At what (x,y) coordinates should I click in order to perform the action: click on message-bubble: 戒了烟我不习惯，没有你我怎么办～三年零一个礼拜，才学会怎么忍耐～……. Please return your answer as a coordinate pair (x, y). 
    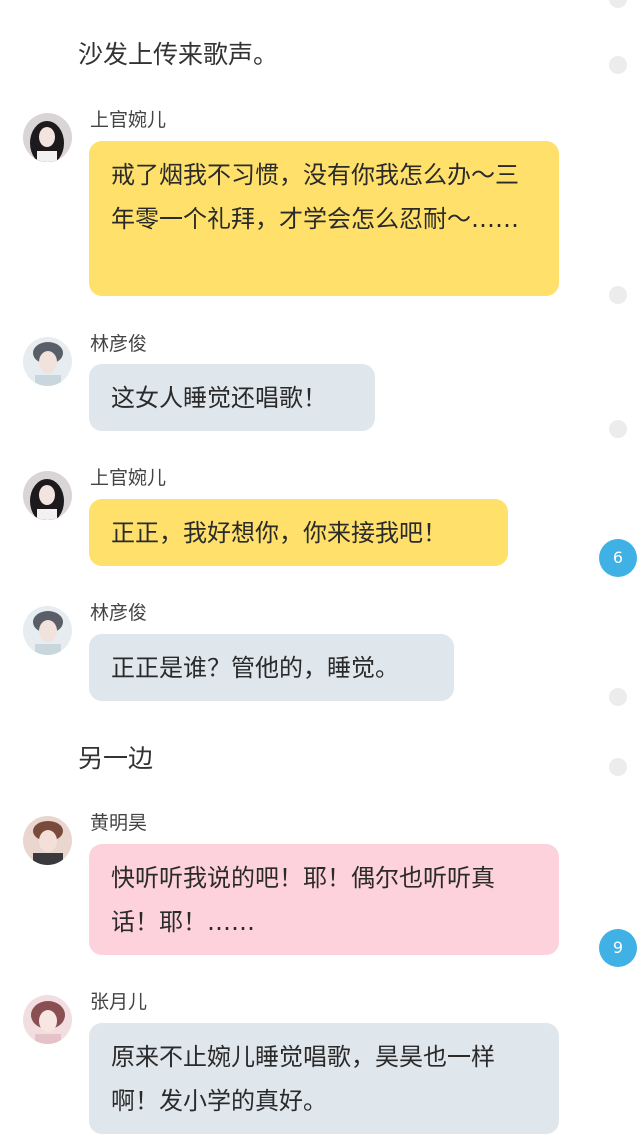
    Looking at the image, I should click on (324, 218).